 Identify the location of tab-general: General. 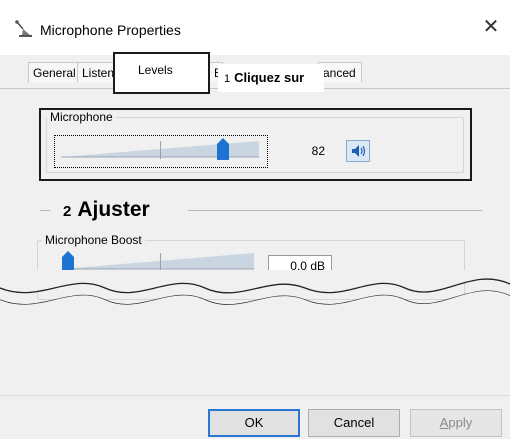
(53, 72).